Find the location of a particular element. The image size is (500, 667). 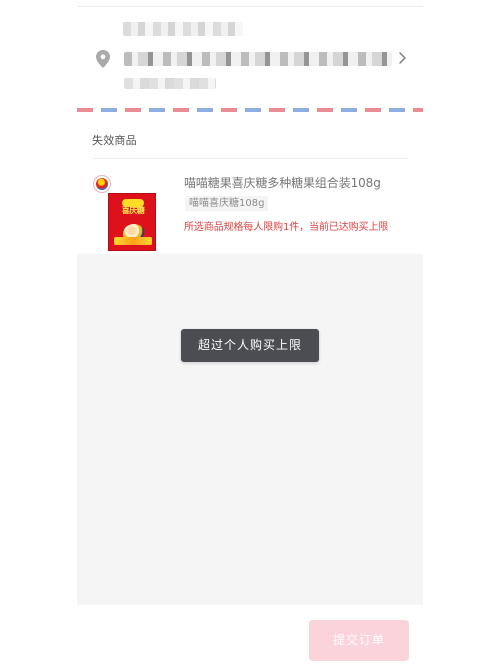

top-divider is located at coordinates (250, 6).